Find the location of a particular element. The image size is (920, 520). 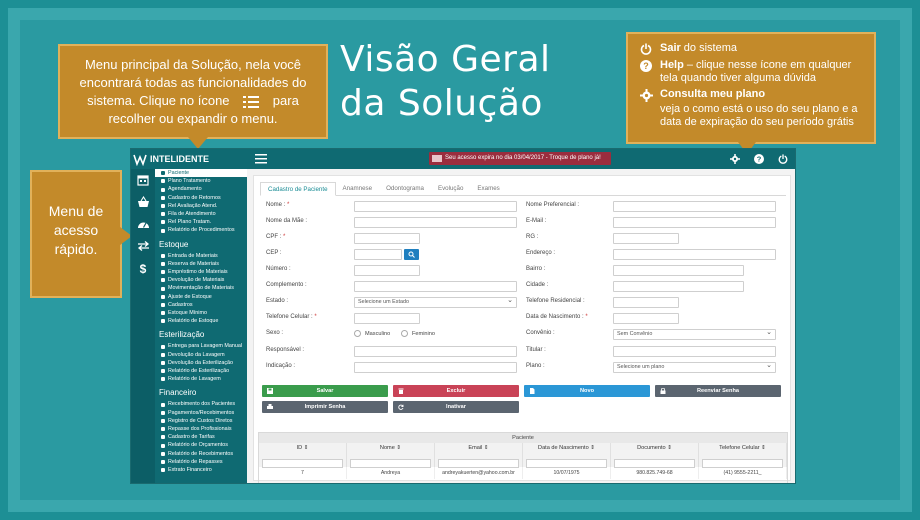

email-field is located at coordinates (694, 222).